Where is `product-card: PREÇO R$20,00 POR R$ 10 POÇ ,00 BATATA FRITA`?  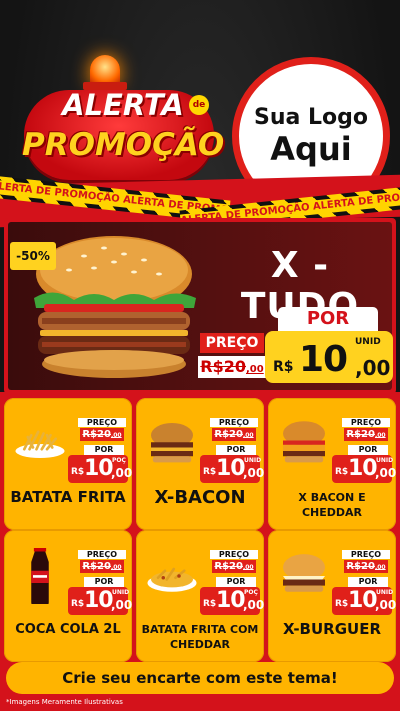 product-card: PREÇO R$20,00 POR R$ 10 POÇ ,00 BATATA FRITA is located at coordinates (68, 464).